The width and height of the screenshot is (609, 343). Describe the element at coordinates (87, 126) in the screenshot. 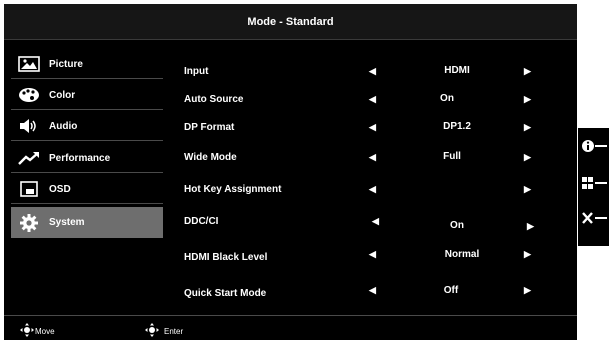

I see `sidebar-item-audio: Audio` at that location.